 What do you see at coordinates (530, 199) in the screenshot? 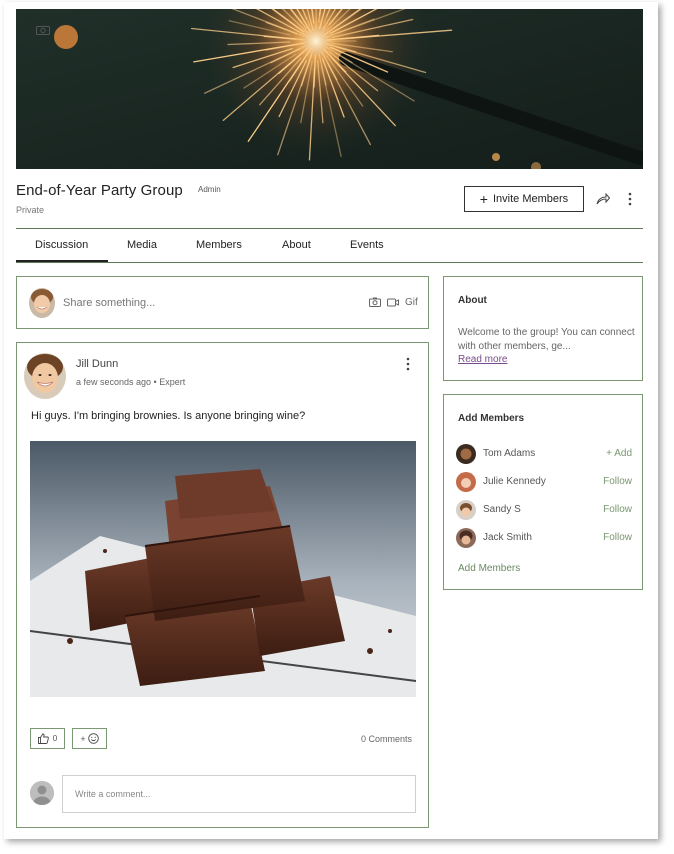
I see `invite-members-label: Invite Members` at bounding box center [530, 199].